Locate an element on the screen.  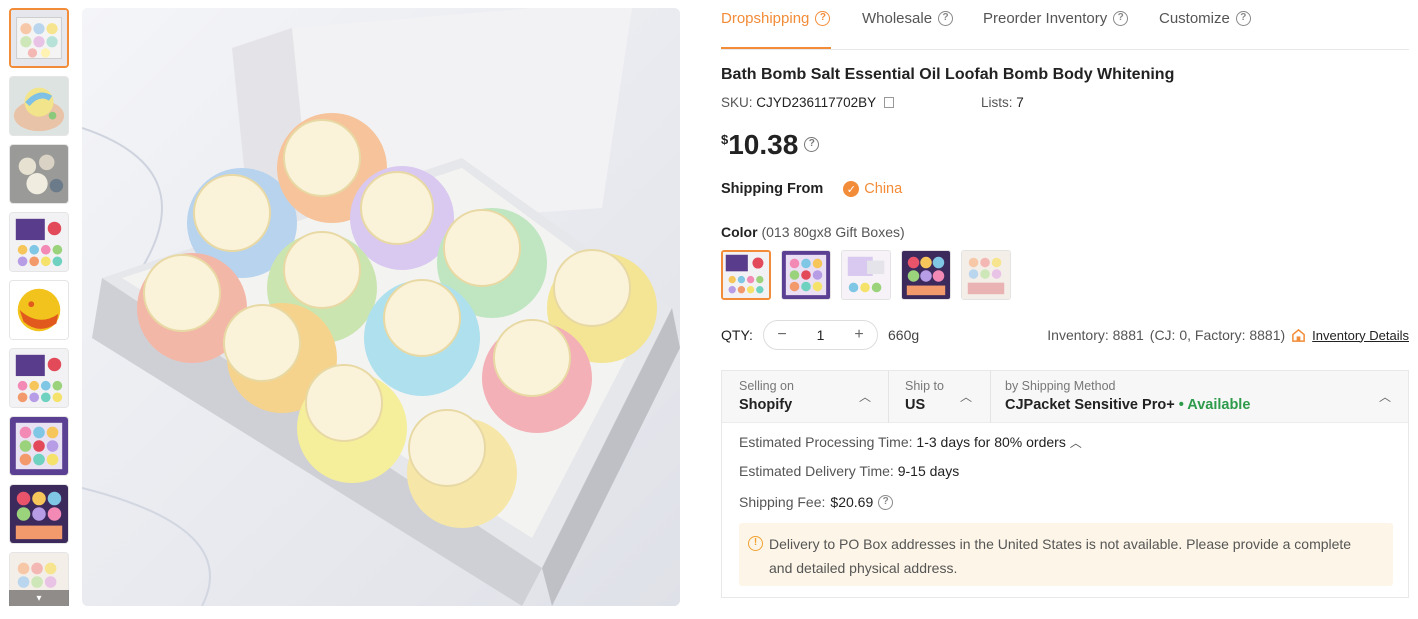
ship-to-selector: Ship to US ︿ is located at coordinates (940, 397).